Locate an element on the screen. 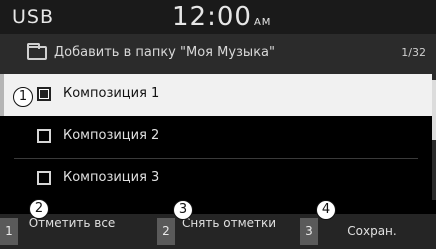  page-indicator: 1/32 is located at coordinates (413, 52).